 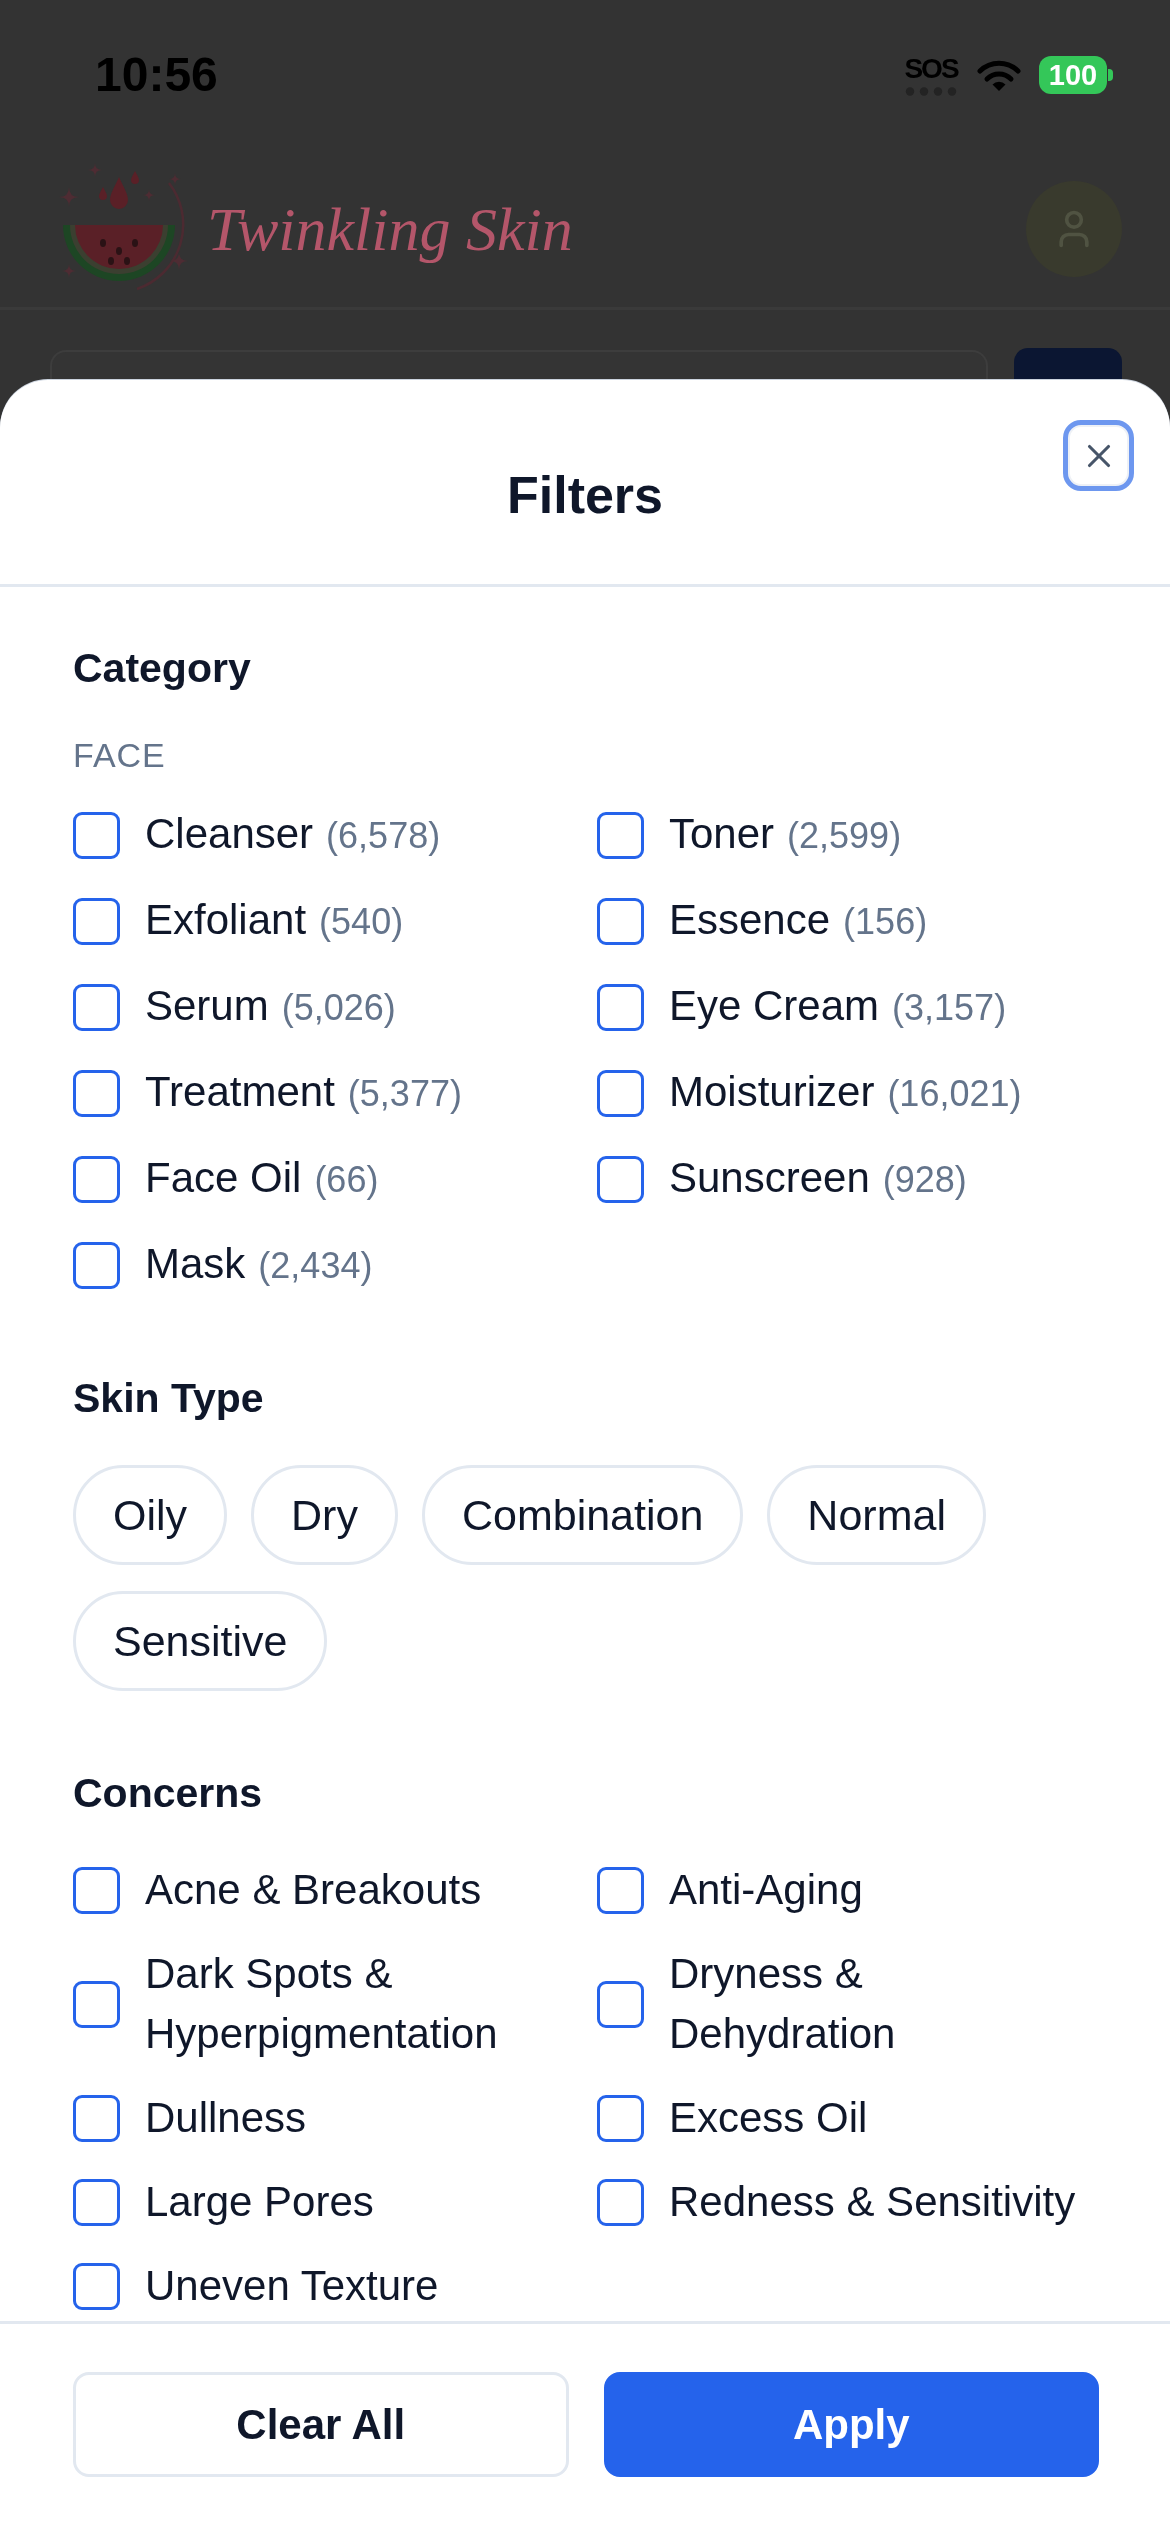 I want to click on action-button, so click(x=1068, y=364).